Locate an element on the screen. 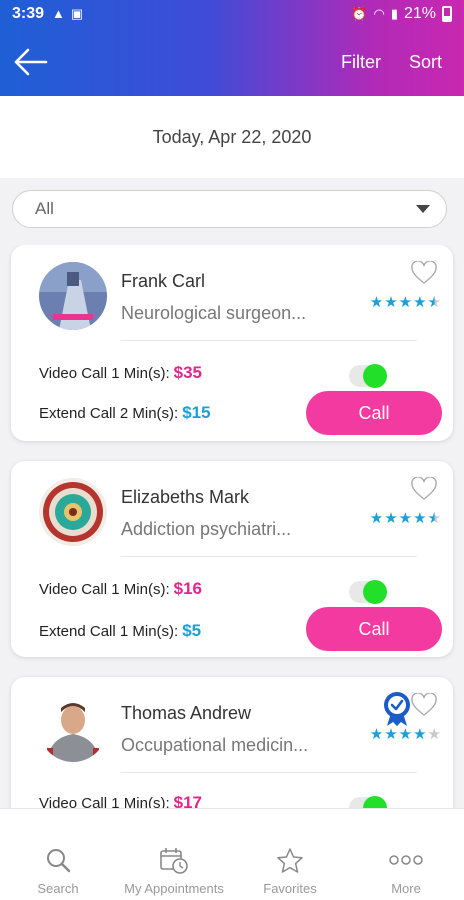 The width and height of the screenshot is (464, 900). doctor-name: Thomas Andrew is located at coordinates (186, 713).